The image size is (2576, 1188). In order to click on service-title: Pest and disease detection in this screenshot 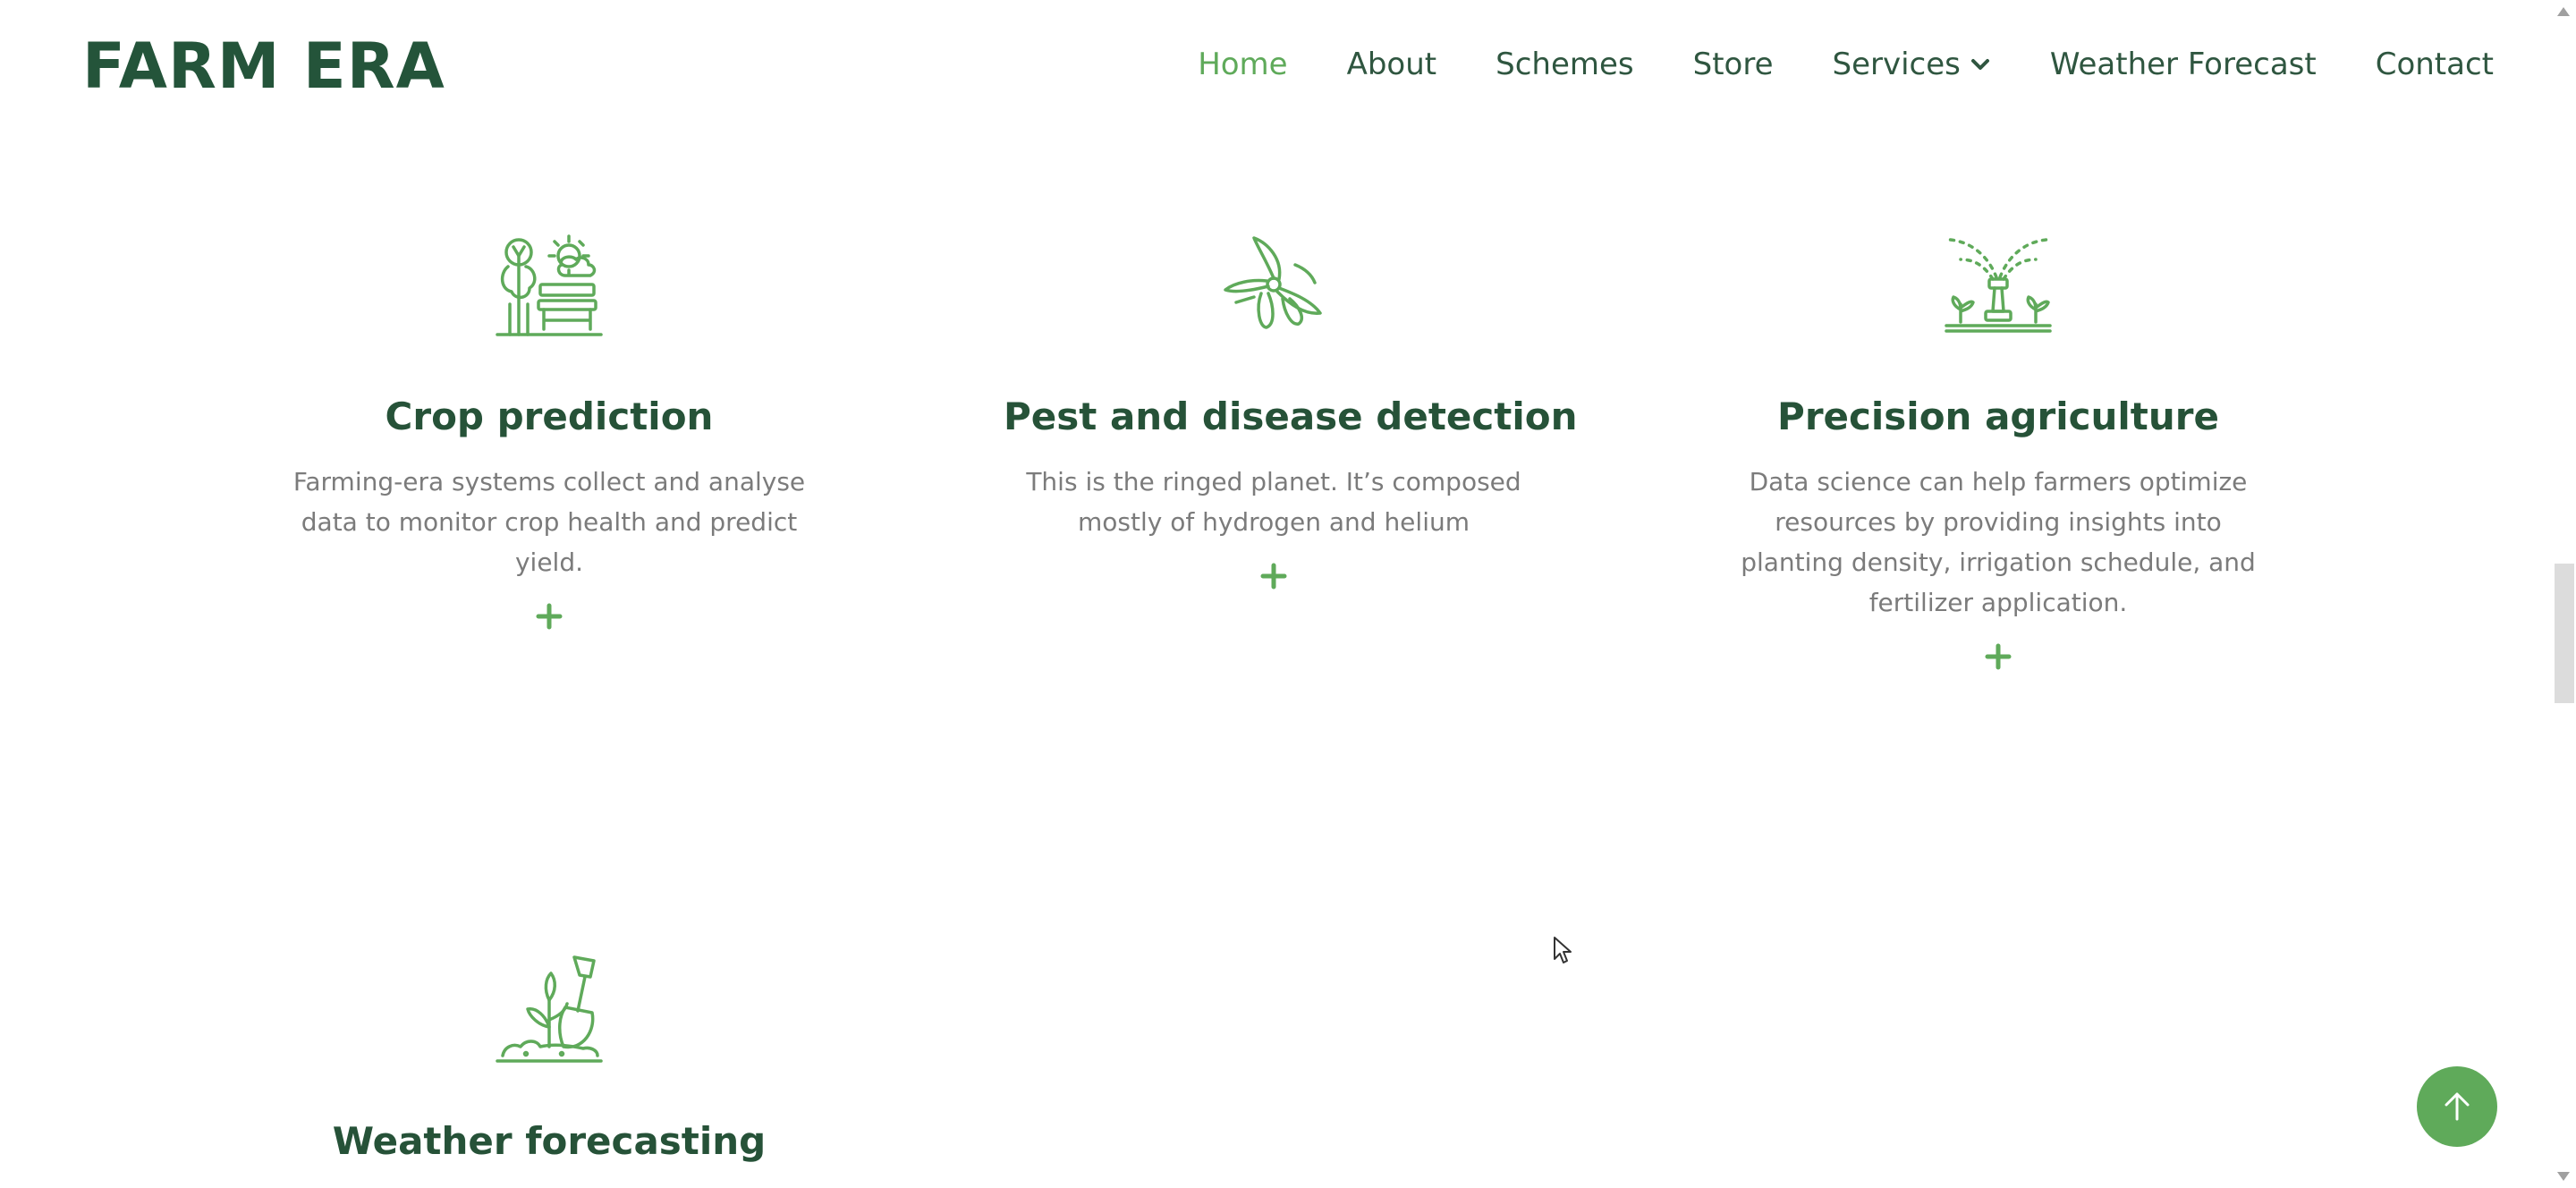, I will do `click(1291, 416)`.